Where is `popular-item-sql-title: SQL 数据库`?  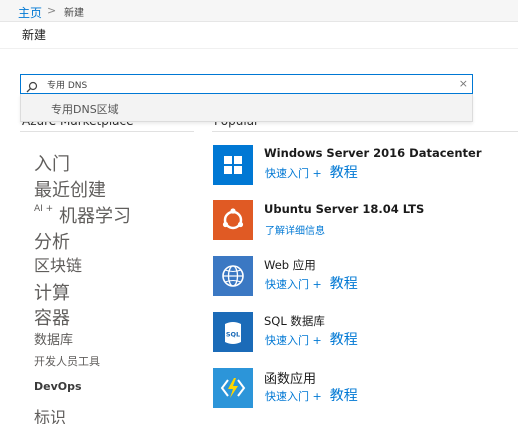
popular-item-sql-title: SQL 数据库 is located at coordinates (294, 321).